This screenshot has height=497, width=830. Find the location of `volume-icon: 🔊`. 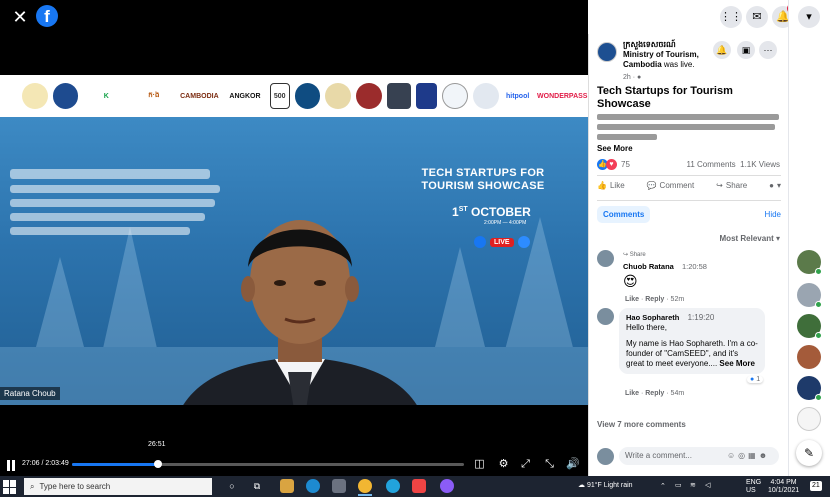

volume-icon: 🔊 is located at coordinates (573, 464).